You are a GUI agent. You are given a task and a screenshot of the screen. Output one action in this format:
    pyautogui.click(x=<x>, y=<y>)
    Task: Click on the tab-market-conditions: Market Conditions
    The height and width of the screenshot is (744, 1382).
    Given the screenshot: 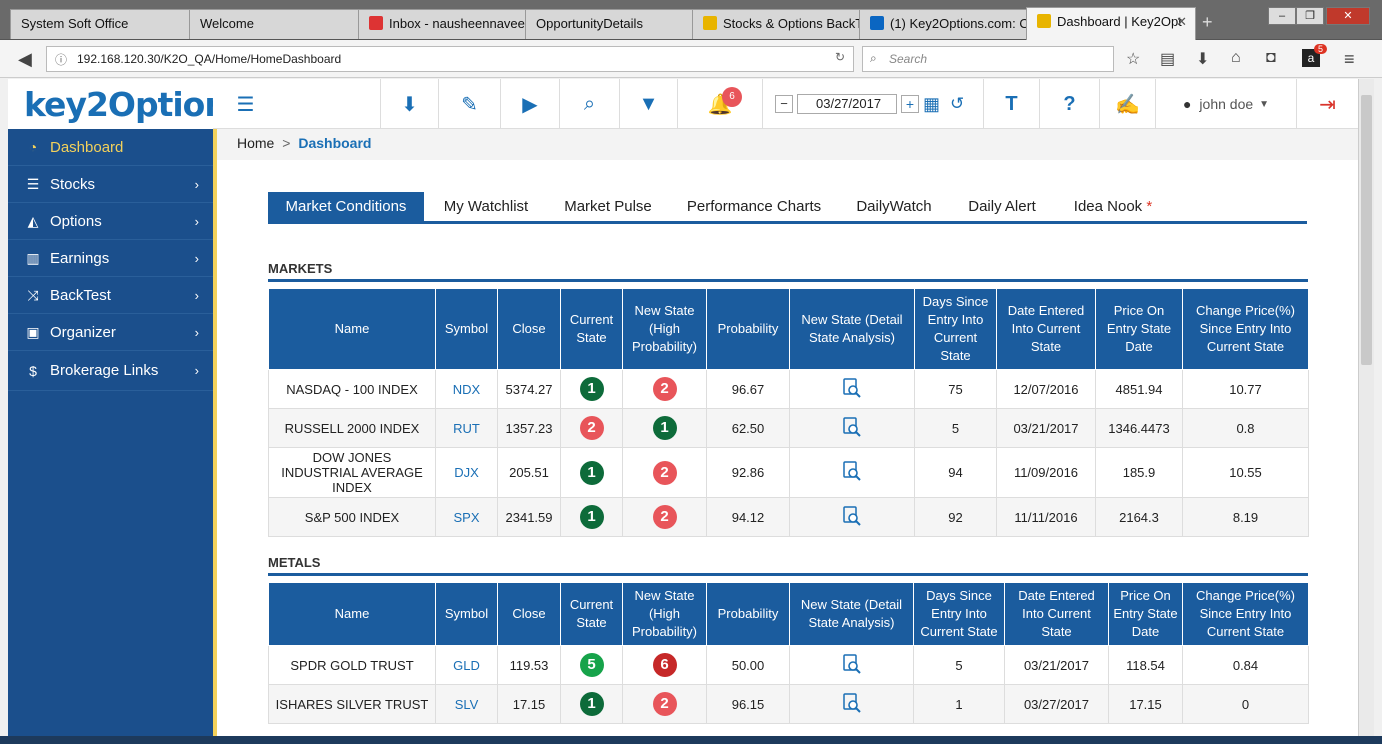 What is the action you would take?
    pyautogui.click(x=346, y=206)
    